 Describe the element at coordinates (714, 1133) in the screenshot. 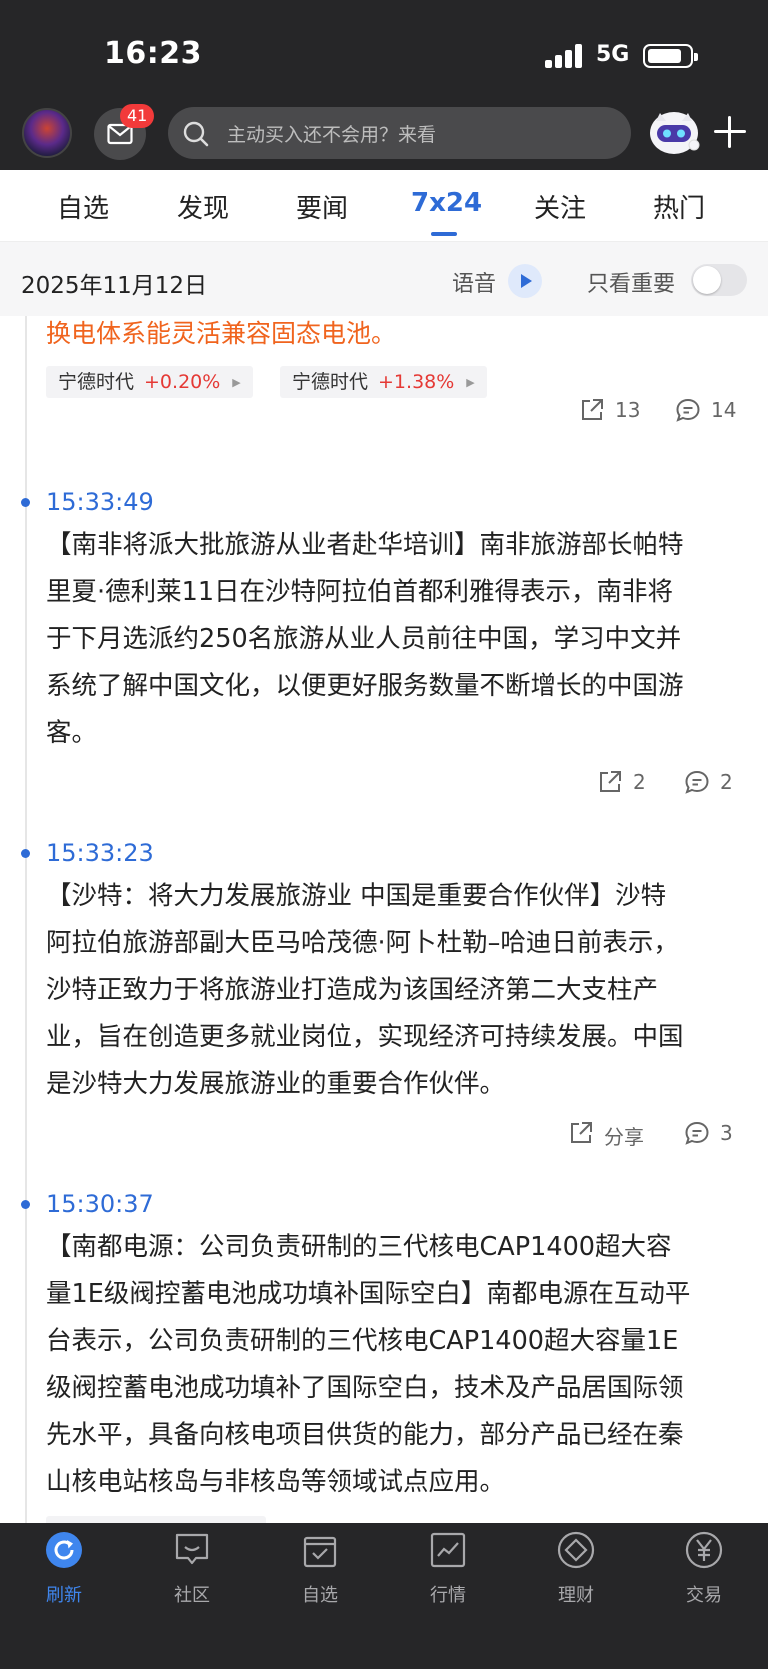

I see `comment-button: 3` at that location.